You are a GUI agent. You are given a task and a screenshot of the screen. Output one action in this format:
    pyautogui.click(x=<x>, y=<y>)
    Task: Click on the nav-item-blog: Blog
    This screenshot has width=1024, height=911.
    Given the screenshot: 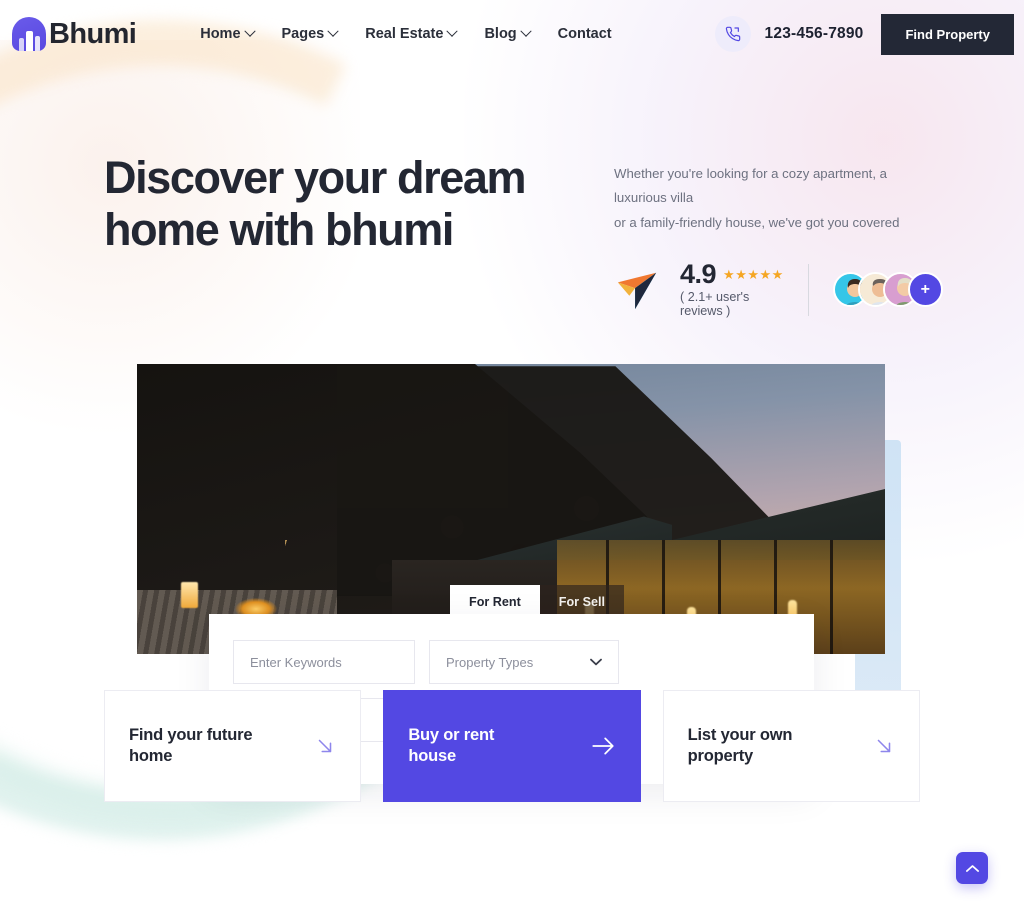 What is the action you would take?
    pyautogui.click(x=508, y=33)
    